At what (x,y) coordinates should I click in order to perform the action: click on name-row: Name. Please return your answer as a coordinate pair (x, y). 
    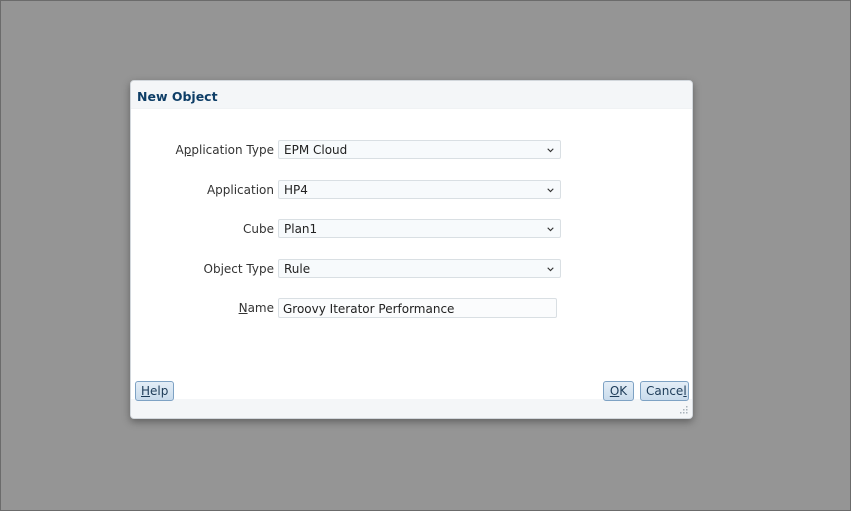
    Looking at the image, I should click on (412, 308).